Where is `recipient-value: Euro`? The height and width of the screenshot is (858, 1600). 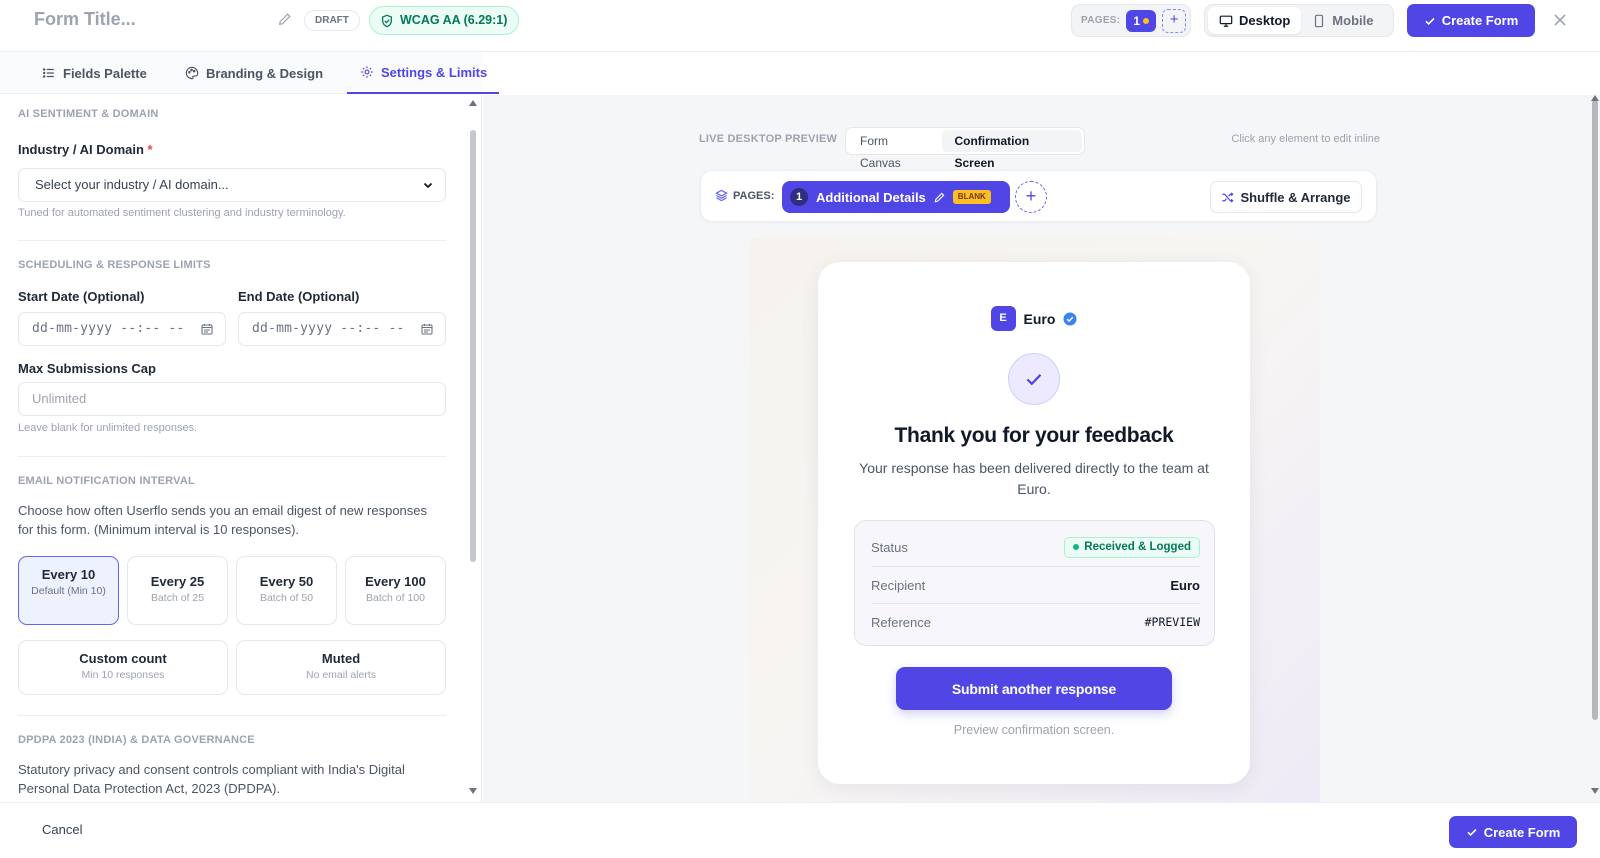 recipient-value: Euro is located at coordinates (1185, 585).